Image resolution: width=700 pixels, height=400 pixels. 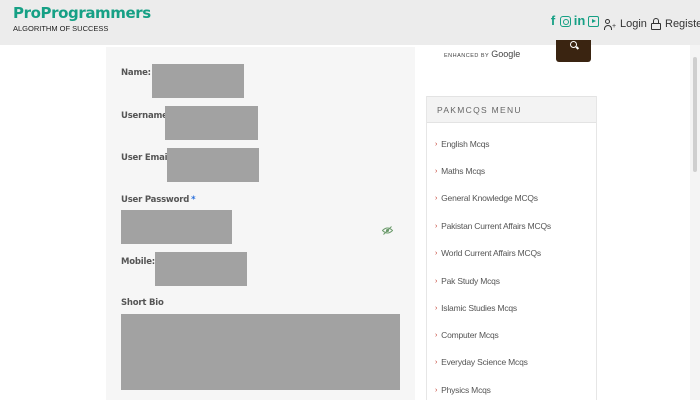 I want to click on search-icon, so click(x=573, y=44).